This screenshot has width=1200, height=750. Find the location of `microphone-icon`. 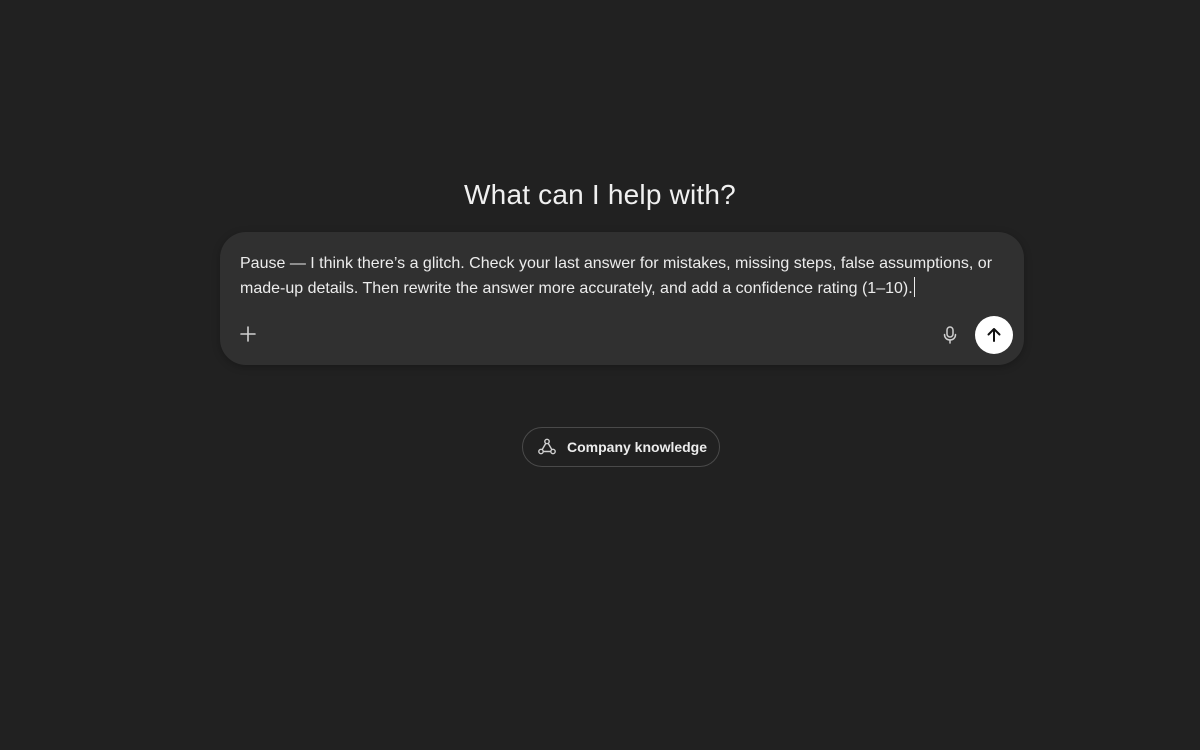

microphone-icon is located at coordinates (950, 335).